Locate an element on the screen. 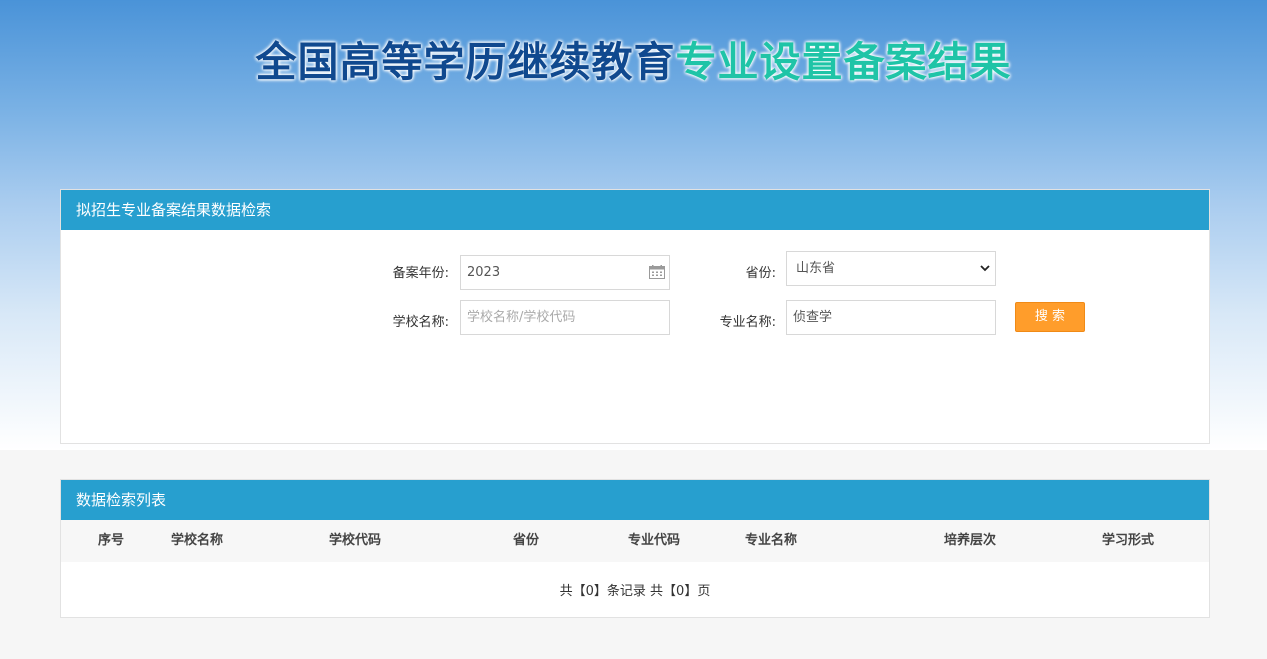  column-header-index: 序号 is located at coordinates (111, 540).